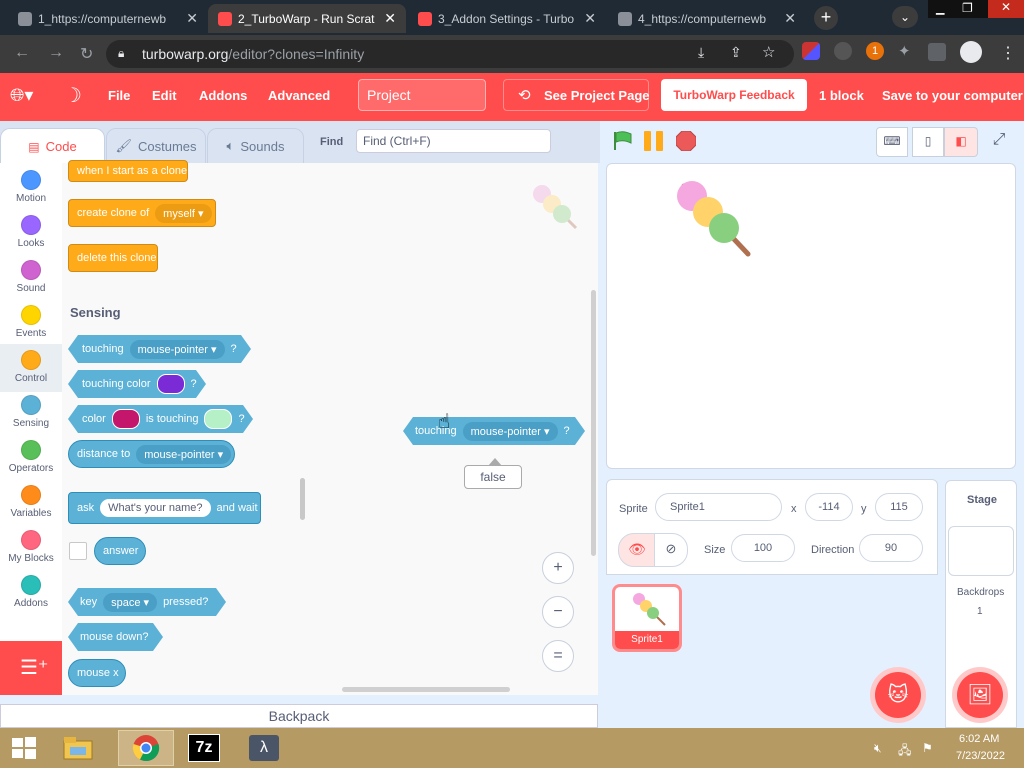 This screenshot has height=768, width=1024. I want to click on forward-icon: →, so click(56, 53).